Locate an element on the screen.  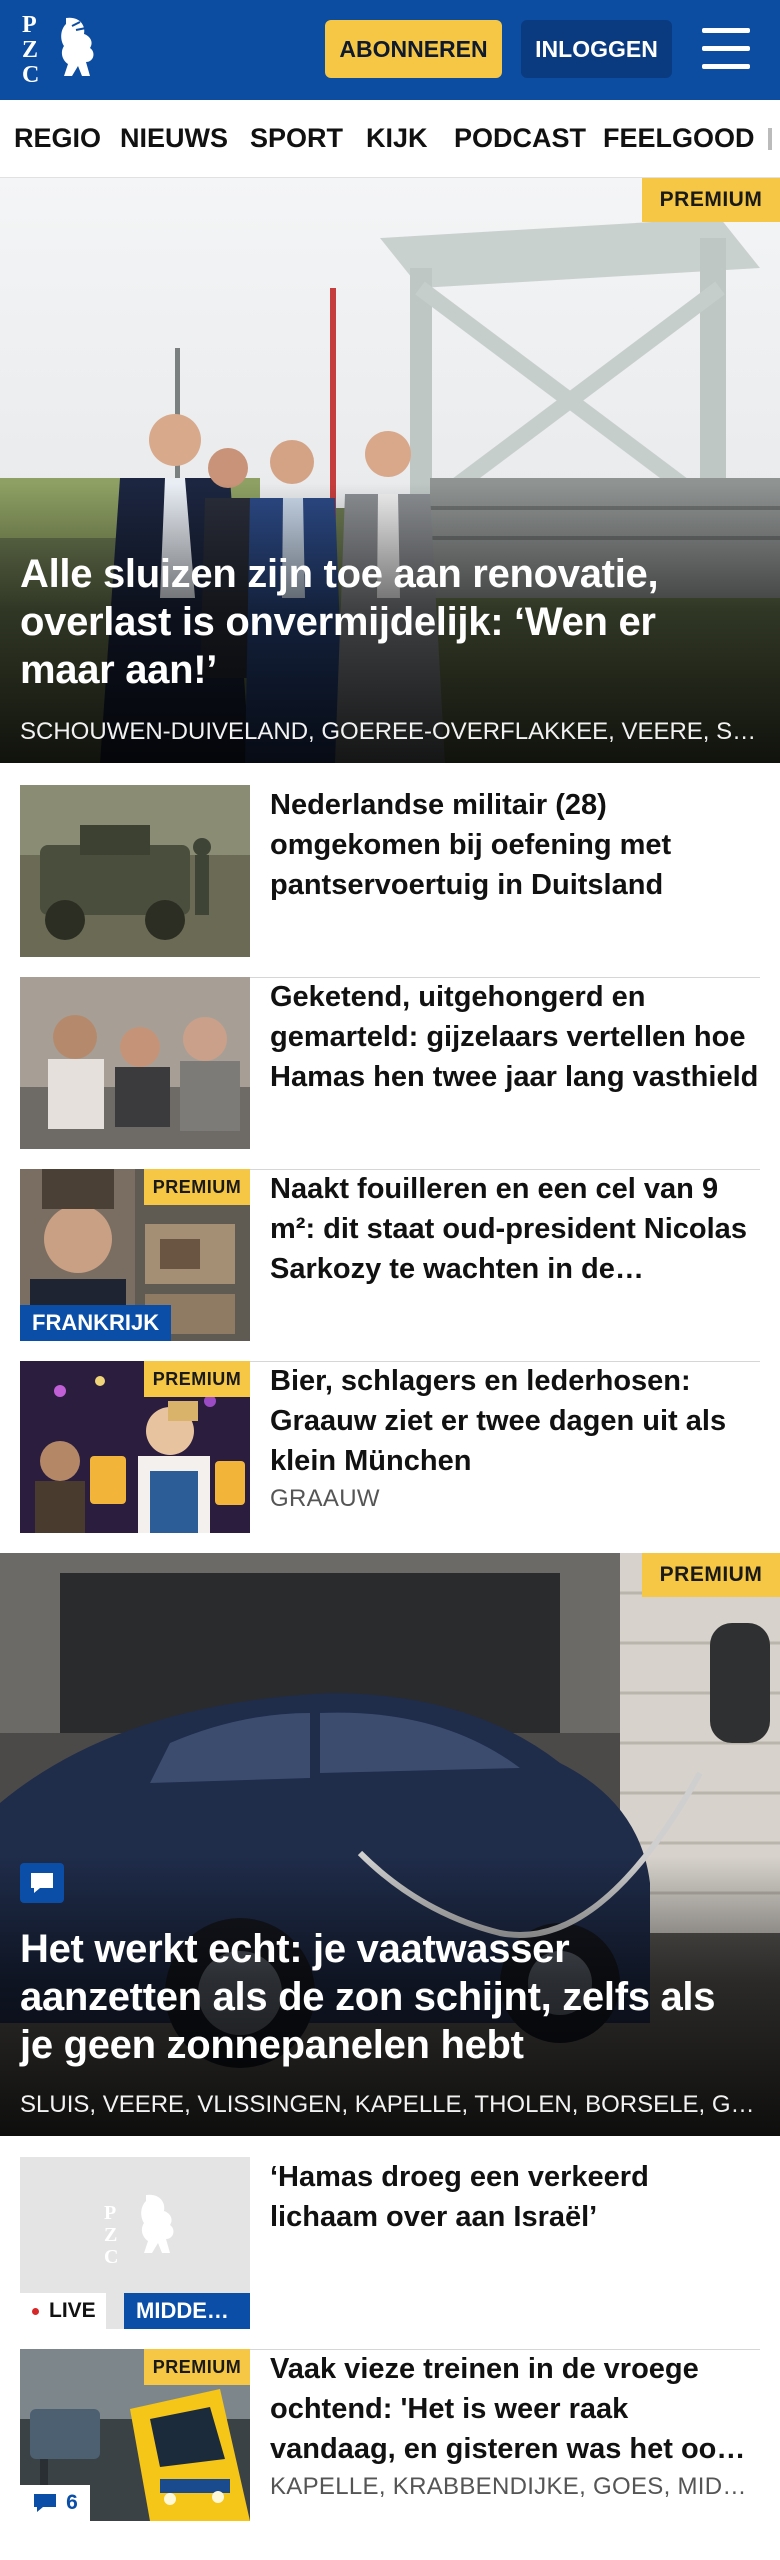
live-indicator: LIVE is located at coordinates (63, 2311).